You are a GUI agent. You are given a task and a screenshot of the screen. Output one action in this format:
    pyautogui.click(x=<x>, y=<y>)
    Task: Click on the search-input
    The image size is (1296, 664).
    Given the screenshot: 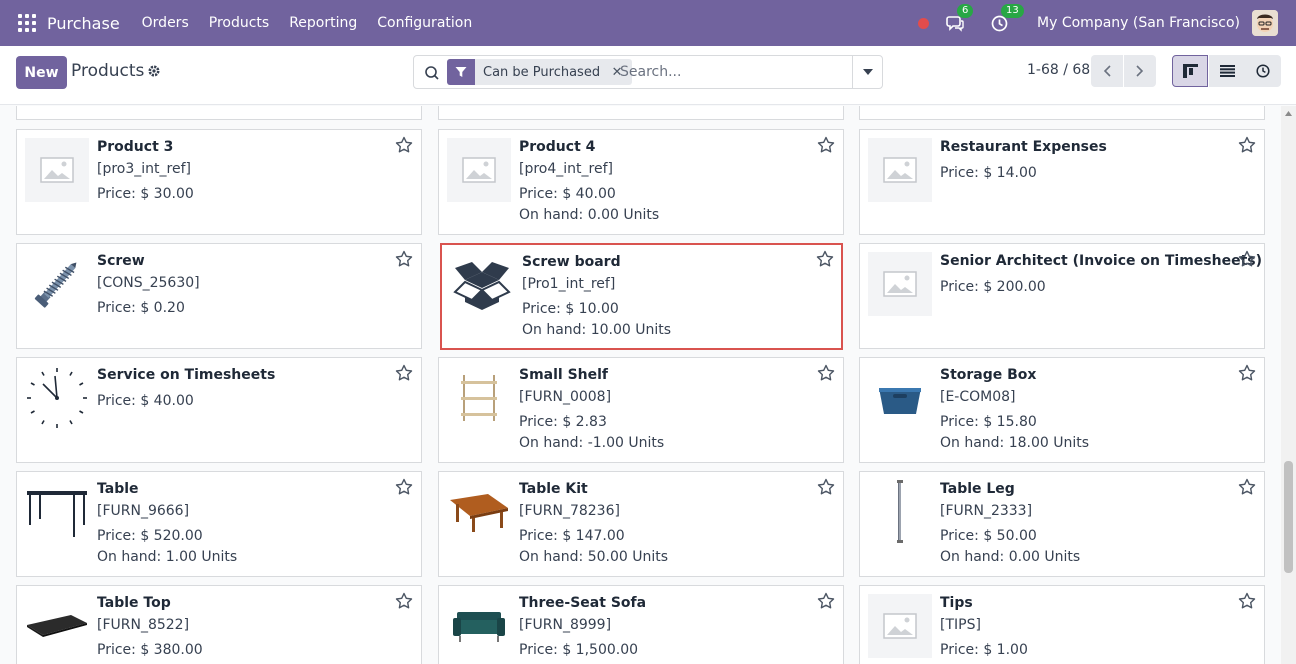 What is the action you would take?
    pyautogui.click(x=735, y=72)
    